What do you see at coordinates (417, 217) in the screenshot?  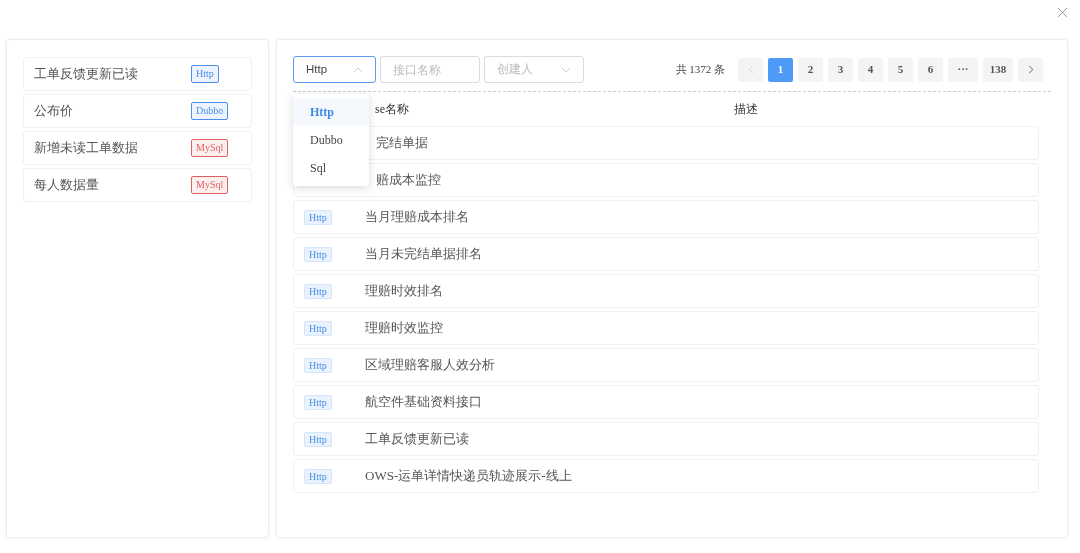 I see `interface-name: 当月理赔成本排名` at bounding box center [417, 217].